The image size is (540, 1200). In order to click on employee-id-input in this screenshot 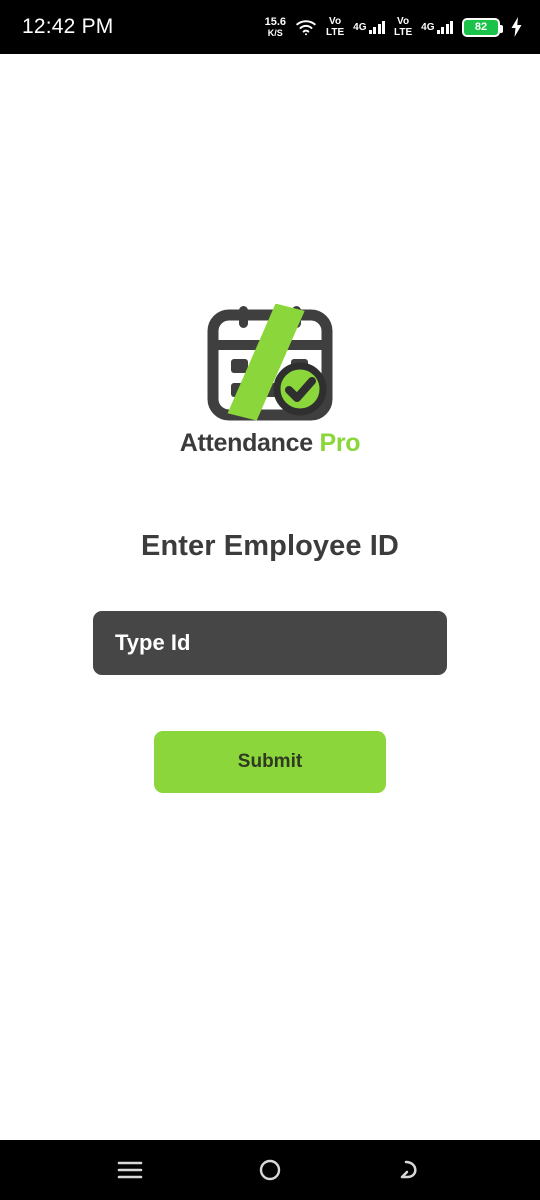, I will do `click(270, 643)`.